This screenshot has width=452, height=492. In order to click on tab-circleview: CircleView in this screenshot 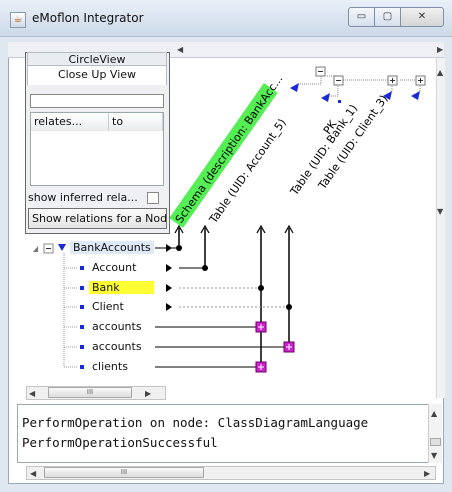, I will do `click(97, 59)`.